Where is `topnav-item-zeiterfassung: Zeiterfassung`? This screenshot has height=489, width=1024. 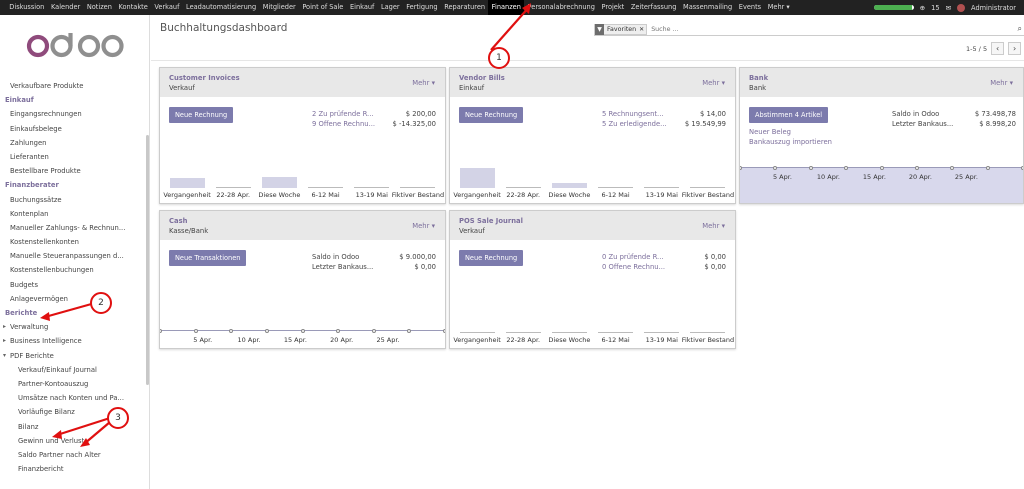
topnav-item-zeiterfassung: Zeiterfassung is located at coordinates (654, 7).